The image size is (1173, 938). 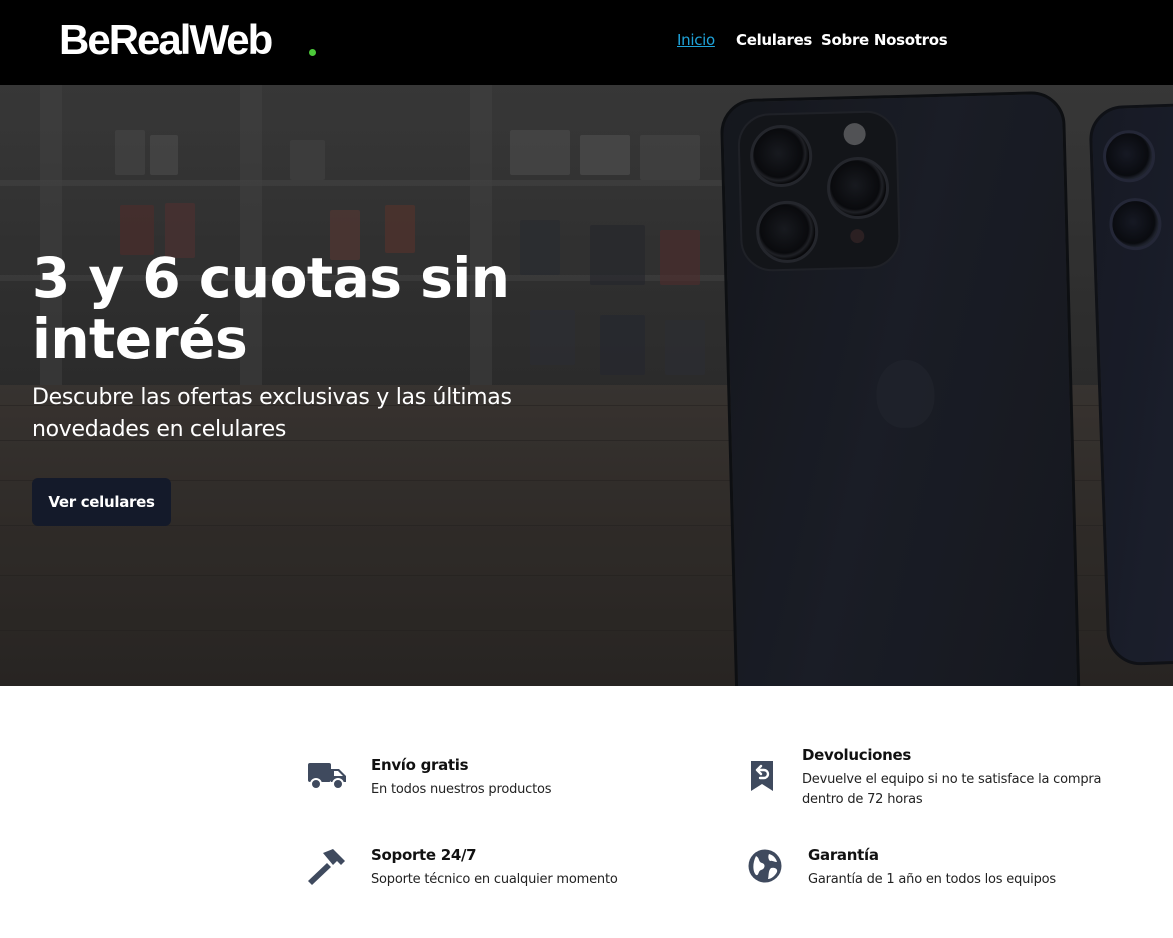 What do you see at coordinates (424, 855) in the screenshot?
I see `feature-title: Soporte 24/7` at bounding box center [424, 855].